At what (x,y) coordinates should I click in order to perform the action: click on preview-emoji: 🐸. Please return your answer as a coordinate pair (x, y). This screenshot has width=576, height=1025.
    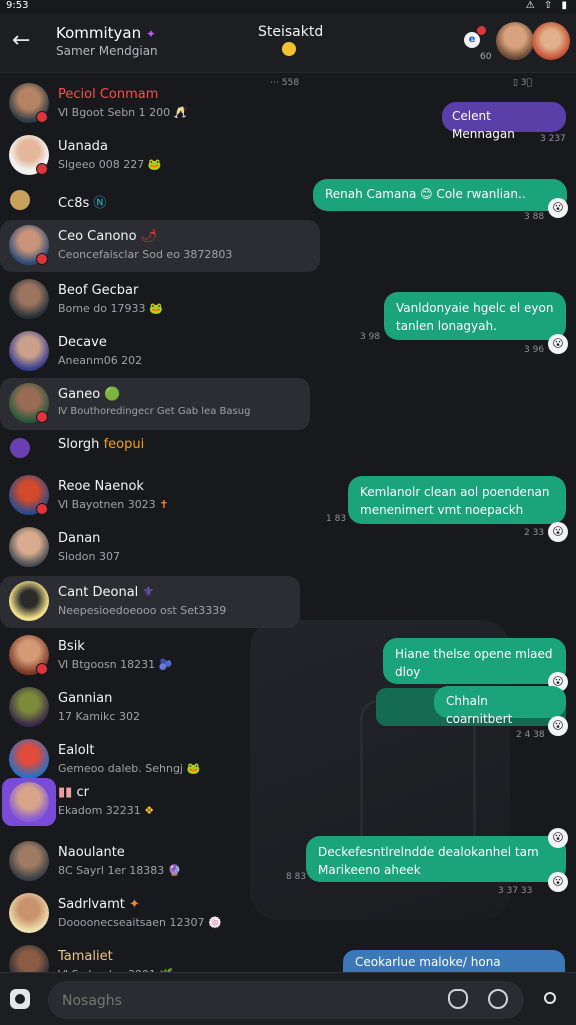
    Looking at the image, I should click on (155, 308).